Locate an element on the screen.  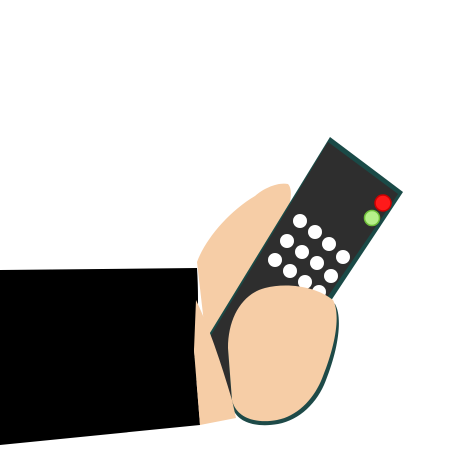
status-button is located at coordinates (372, 218).